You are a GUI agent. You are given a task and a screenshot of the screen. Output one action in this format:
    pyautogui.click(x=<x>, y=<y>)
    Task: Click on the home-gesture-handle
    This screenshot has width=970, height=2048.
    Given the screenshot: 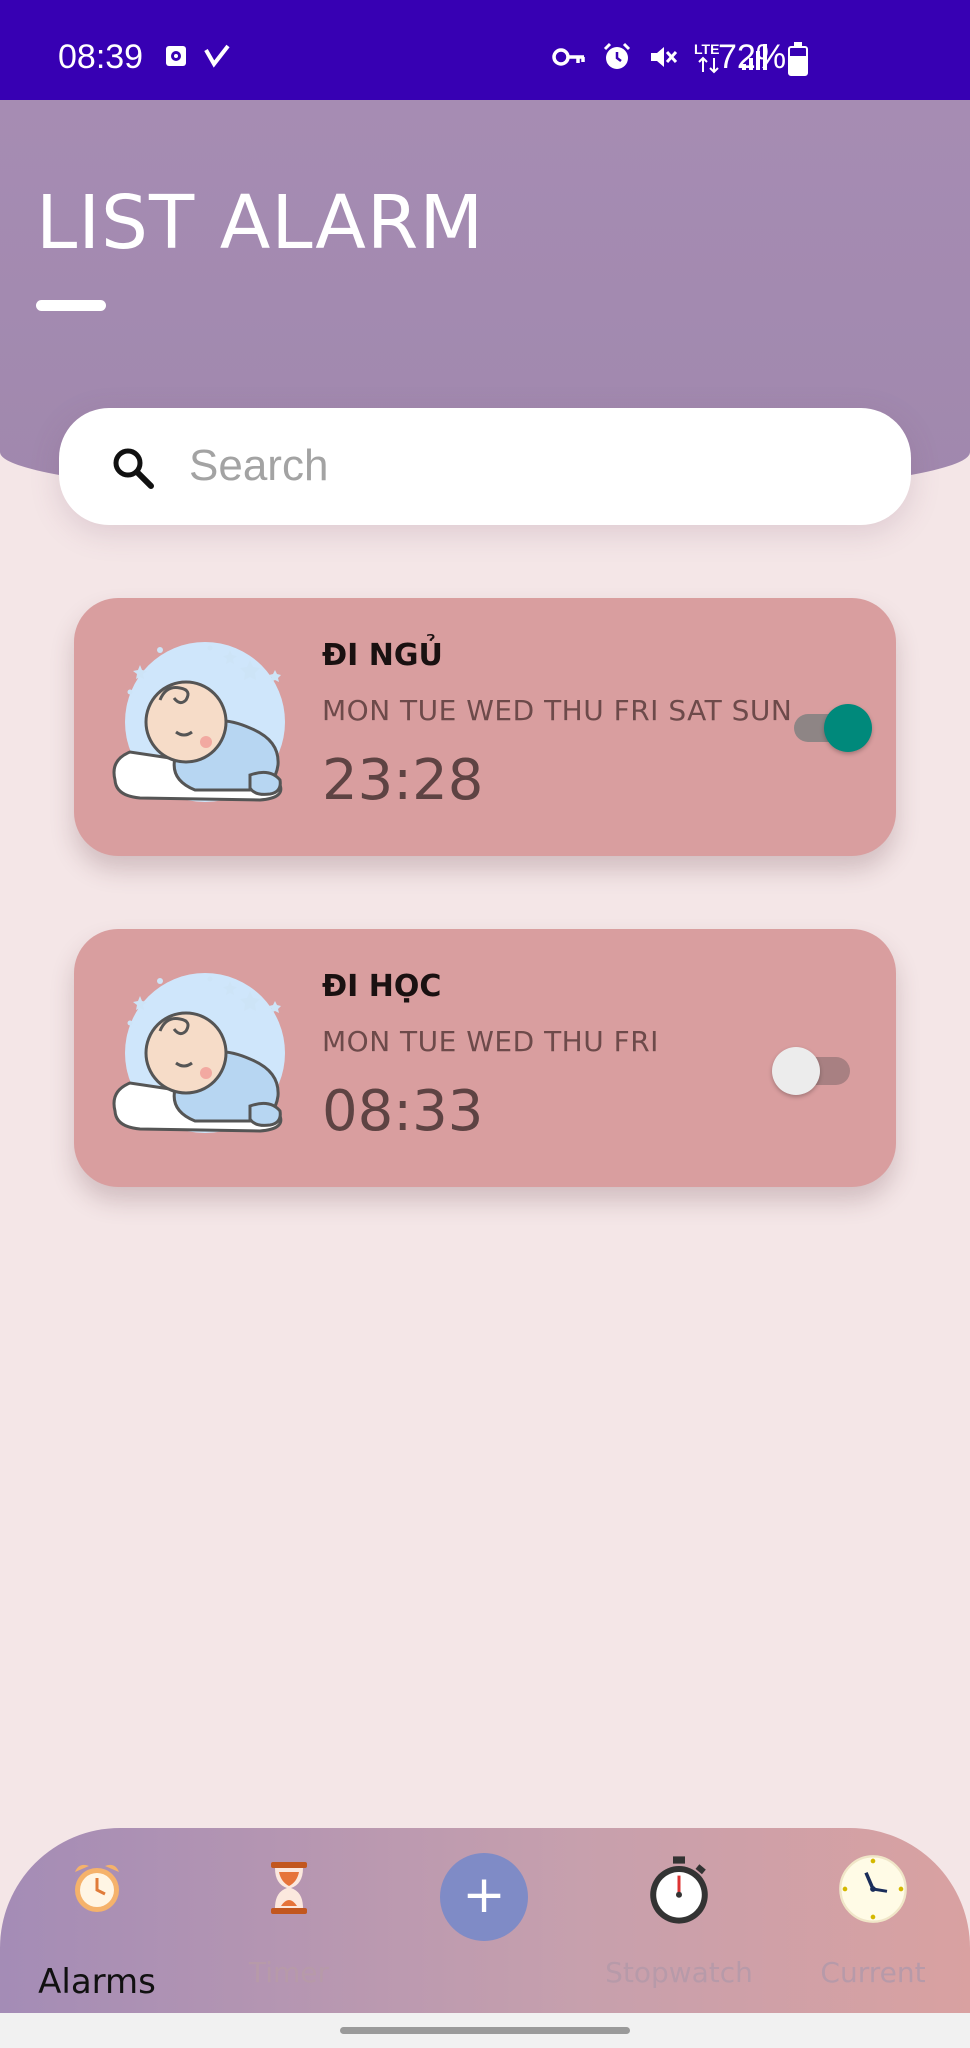 What is the action you would take?
    pyautogui.click(x=485, y=2030)
    